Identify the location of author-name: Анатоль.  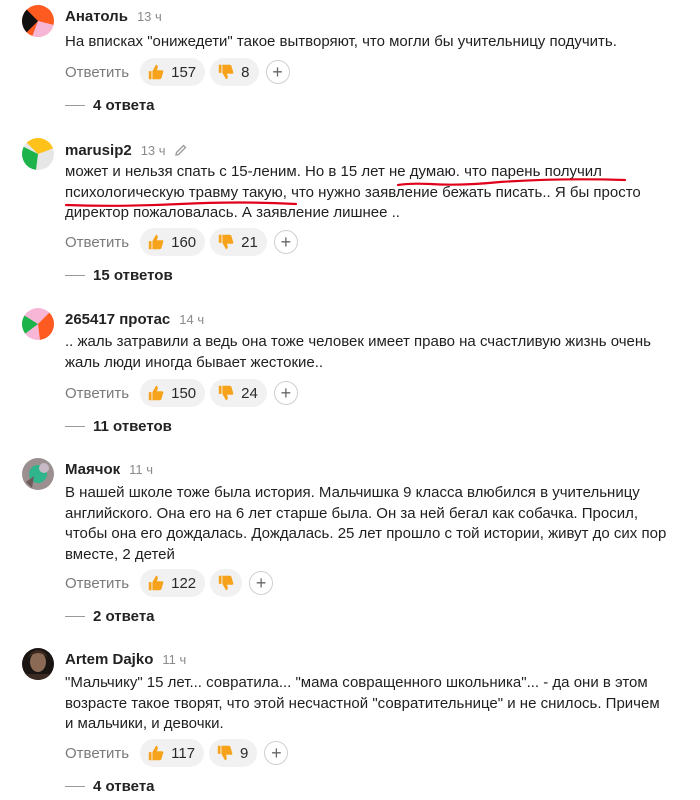
(96, 16).